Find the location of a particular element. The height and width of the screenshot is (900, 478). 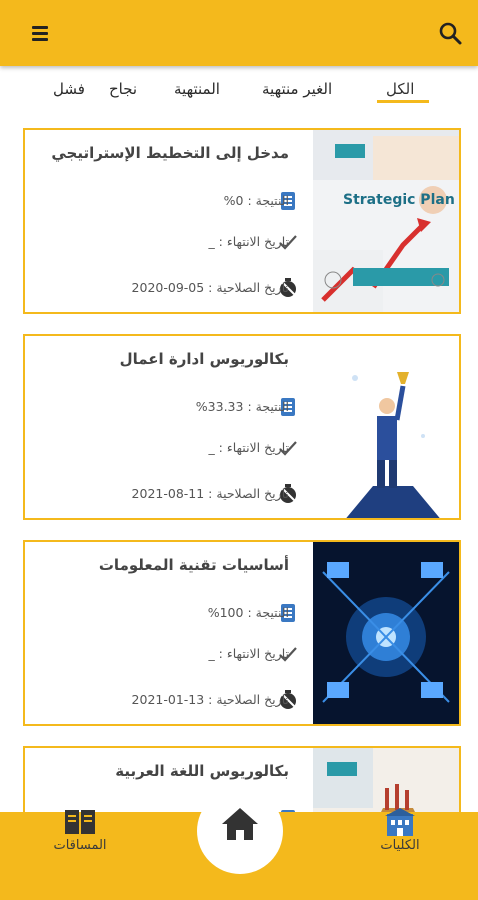

course-image: Strategic Plan is located at coordinates (386, 221).